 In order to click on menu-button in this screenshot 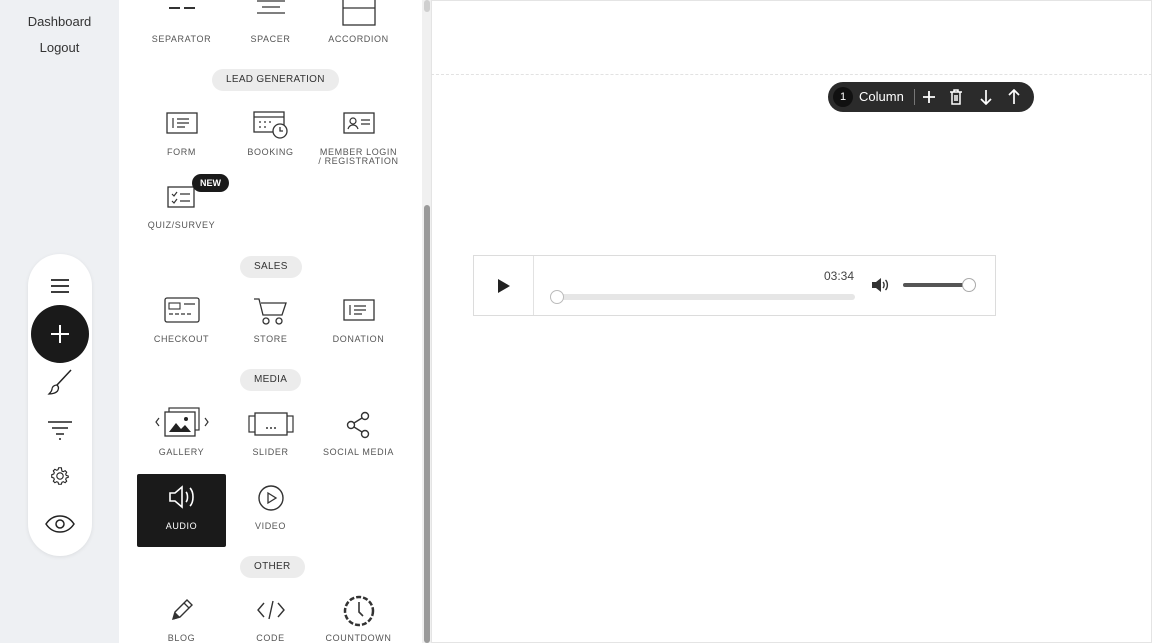, I will do `click(60, 286)`.